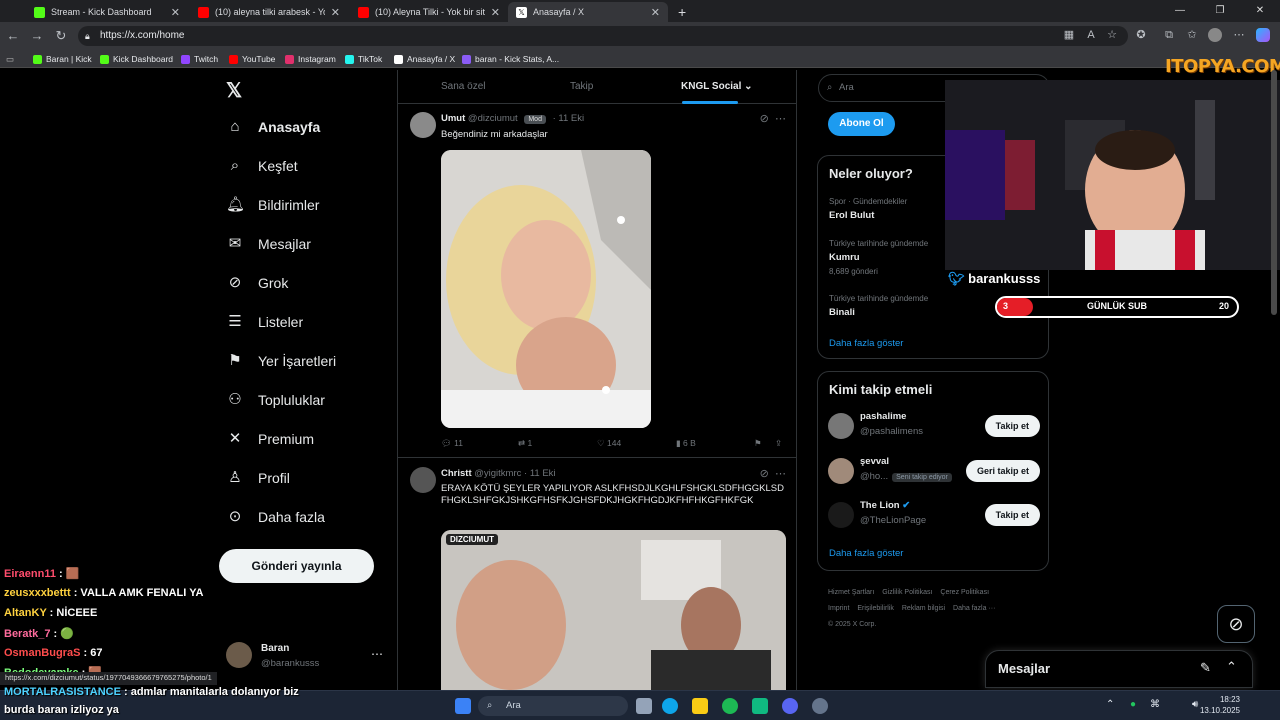 Image resolution: width=1280 pixels, height=720 pixels. What do you see at coordinates (37, 36) in the screenshot?
I see `forward-icon: →` at bounding box center [37, 36].